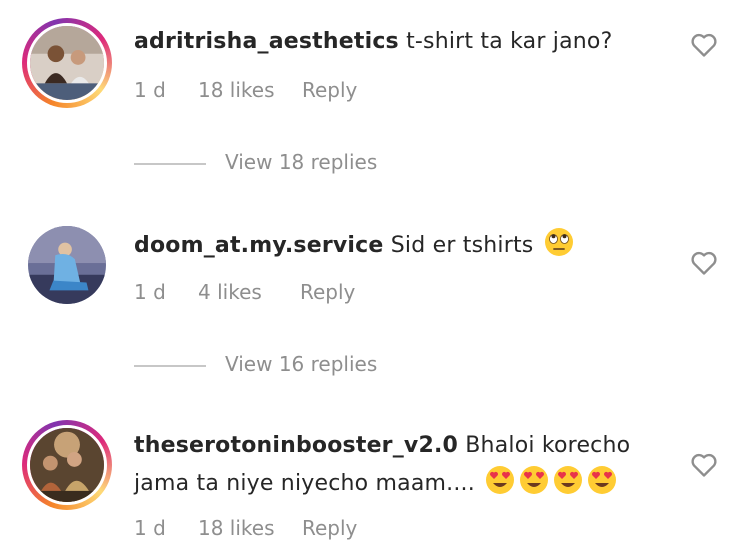 The height and width of the screenshot is (544, 756). I want to click on couple-photo-avatar-icon, so click(67, 63).